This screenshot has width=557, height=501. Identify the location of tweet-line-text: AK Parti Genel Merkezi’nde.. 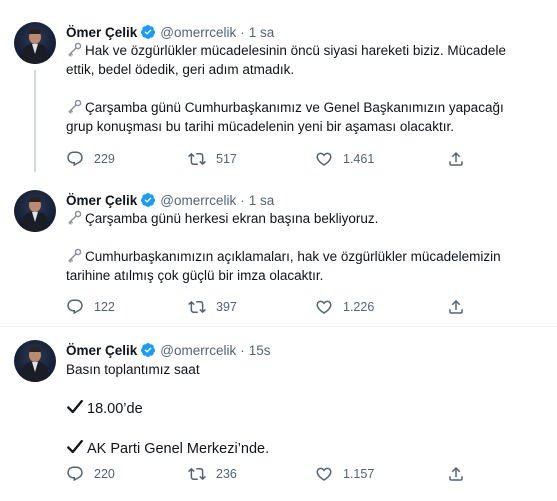
(178, 449).